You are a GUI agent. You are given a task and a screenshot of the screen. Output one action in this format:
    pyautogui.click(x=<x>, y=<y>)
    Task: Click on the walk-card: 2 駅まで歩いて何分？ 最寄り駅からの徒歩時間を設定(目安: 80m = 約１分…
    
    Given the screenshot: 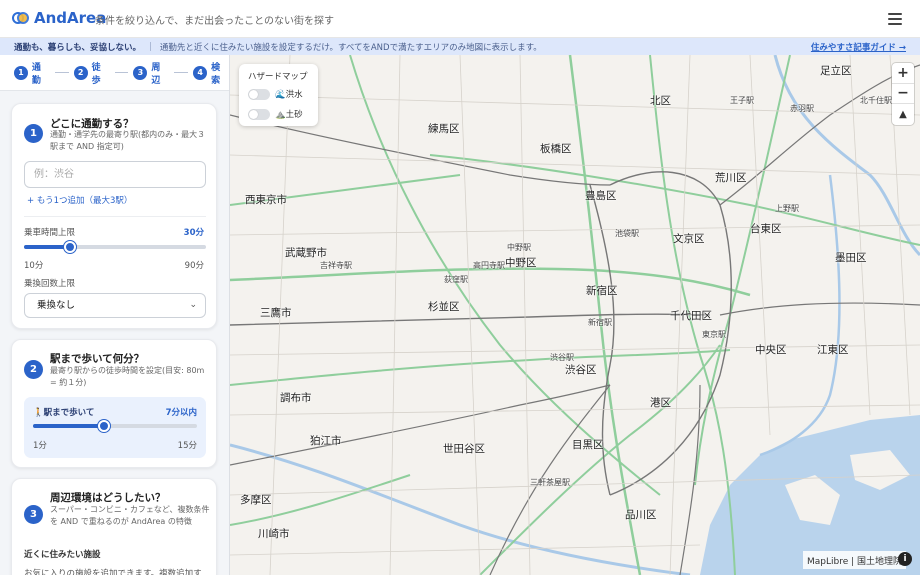 What is the action you would take?
    pyautogui.click(x=114, y=403)
    